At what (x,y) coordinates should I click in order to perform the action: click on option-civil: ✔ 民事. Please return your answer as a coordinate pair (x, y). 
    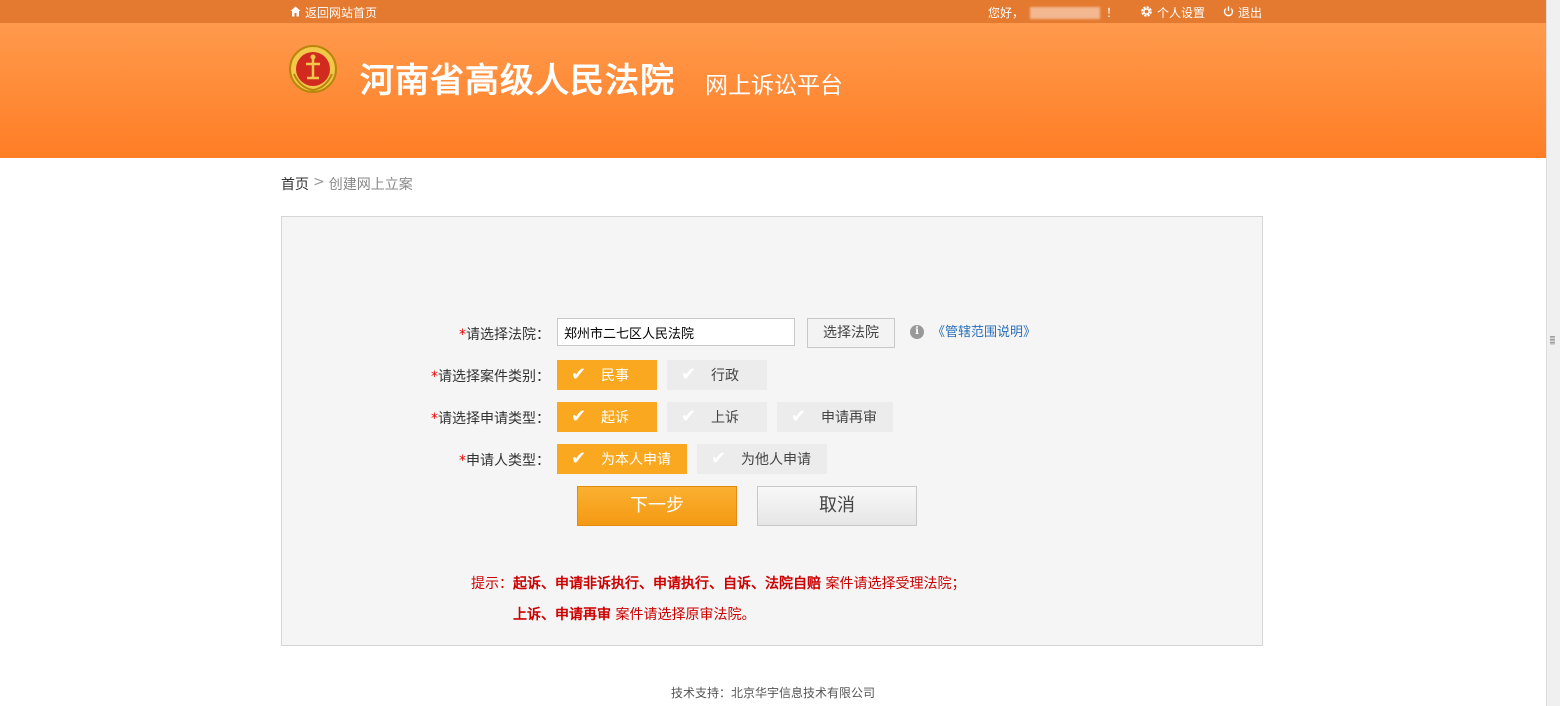
    Looking at the image, I should click on (607, 375).